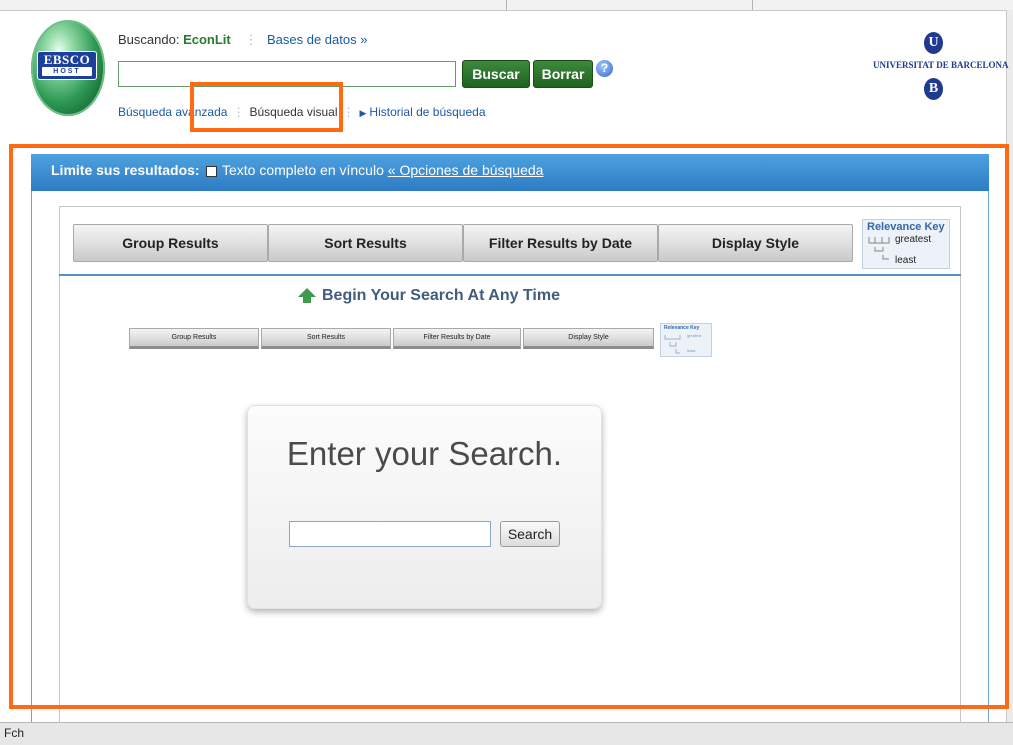 This screenshot has width=1013, height=745. I want to click on search-history-link: Historial de búsqueda, so click(427, 112).